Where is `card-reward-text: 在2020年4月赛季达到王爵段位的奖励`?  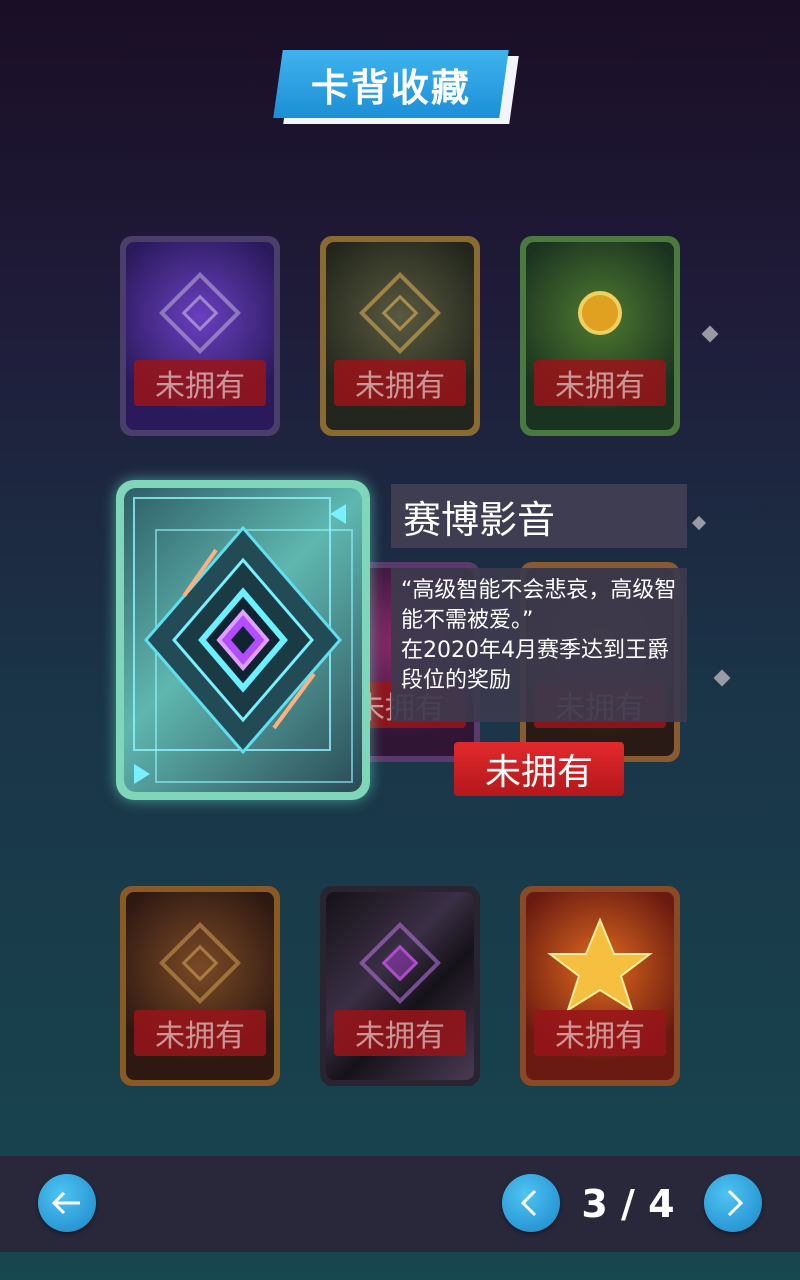
card-reward-text: 在2020年4月赛季达到王爵段位的奖励 is located at coordinates (535, 665).